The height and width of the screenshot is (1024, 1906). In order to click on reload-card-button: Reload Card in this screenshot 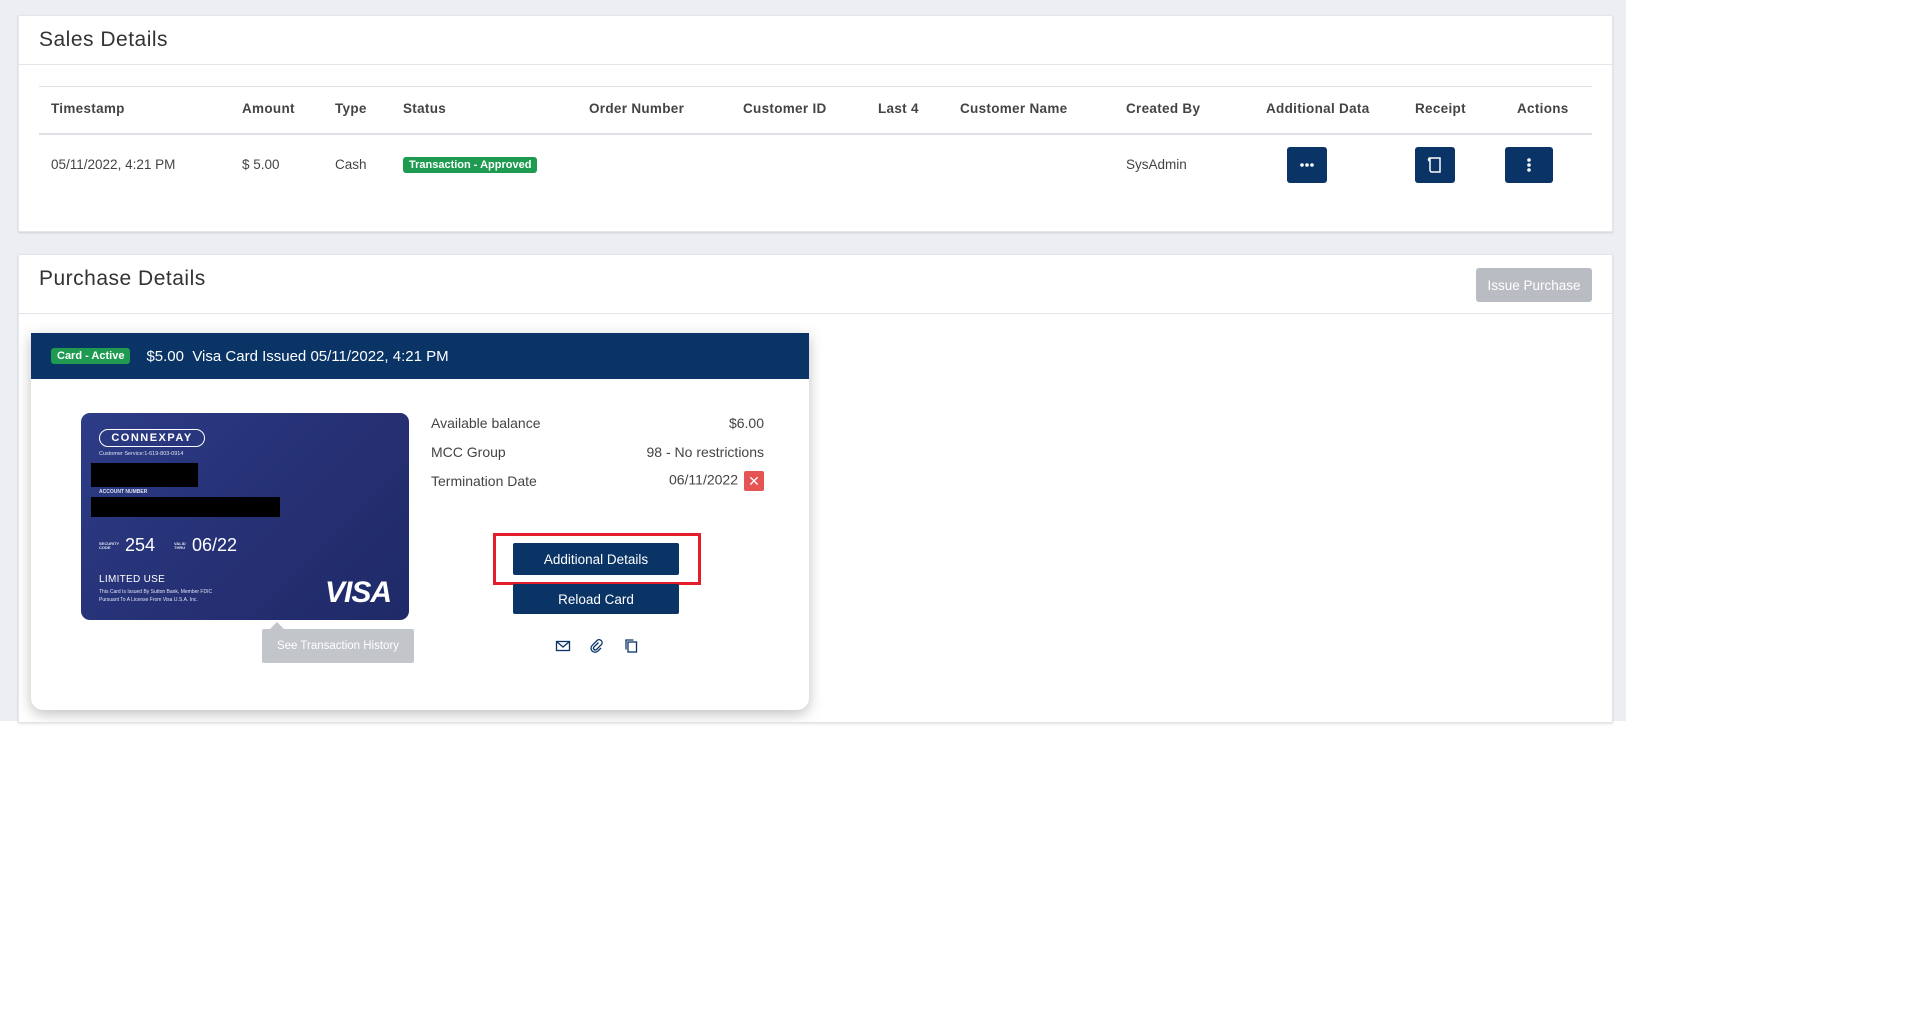, I will do `click(596, 599)`.